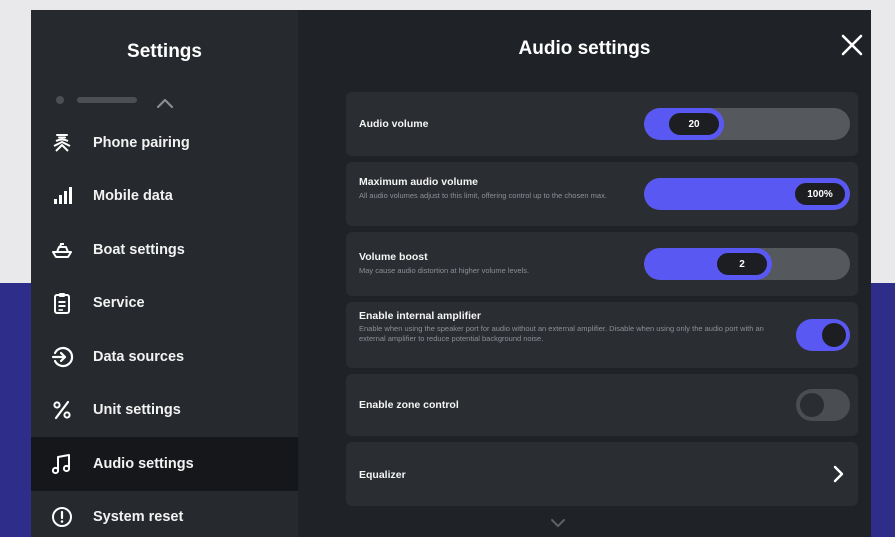  What do you see at coordinates (838, 474) in the screenshot?
I see `chevron-right-icon` at bounding box center [838, 474].